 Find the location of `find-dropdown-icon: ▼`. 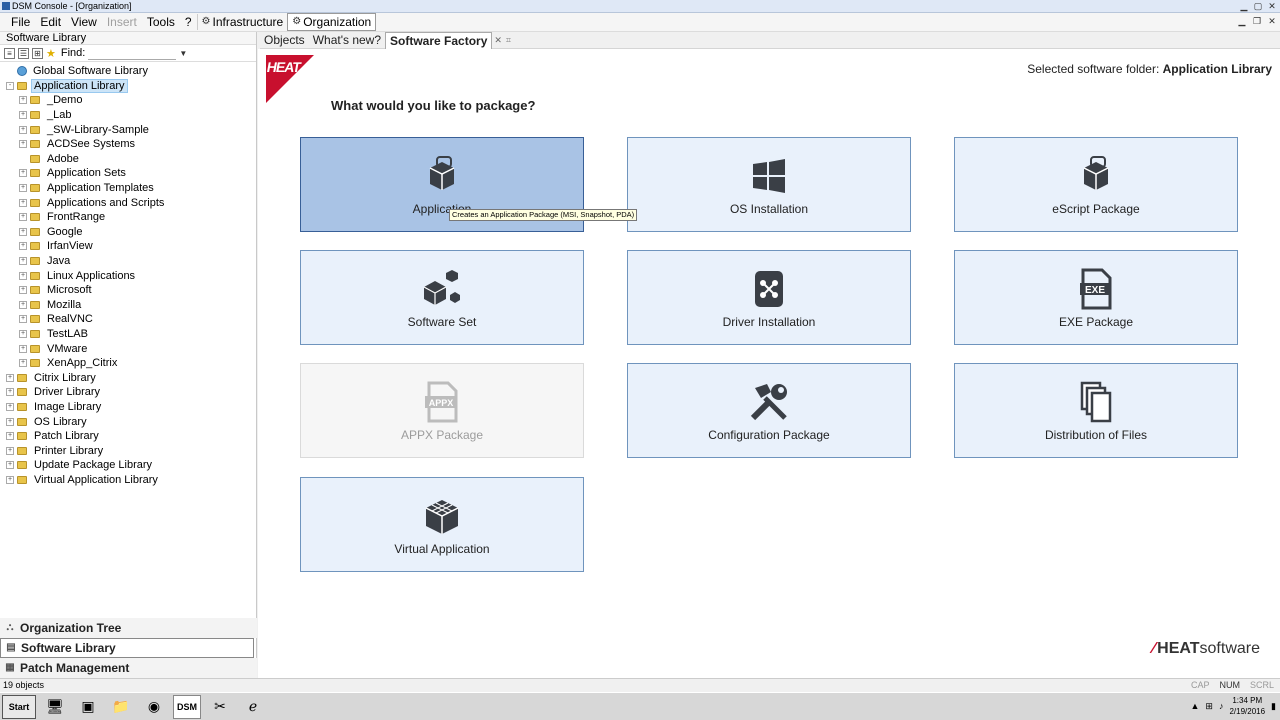

find-dropdown-icon: ▼ is located at coordinates (183, 53).